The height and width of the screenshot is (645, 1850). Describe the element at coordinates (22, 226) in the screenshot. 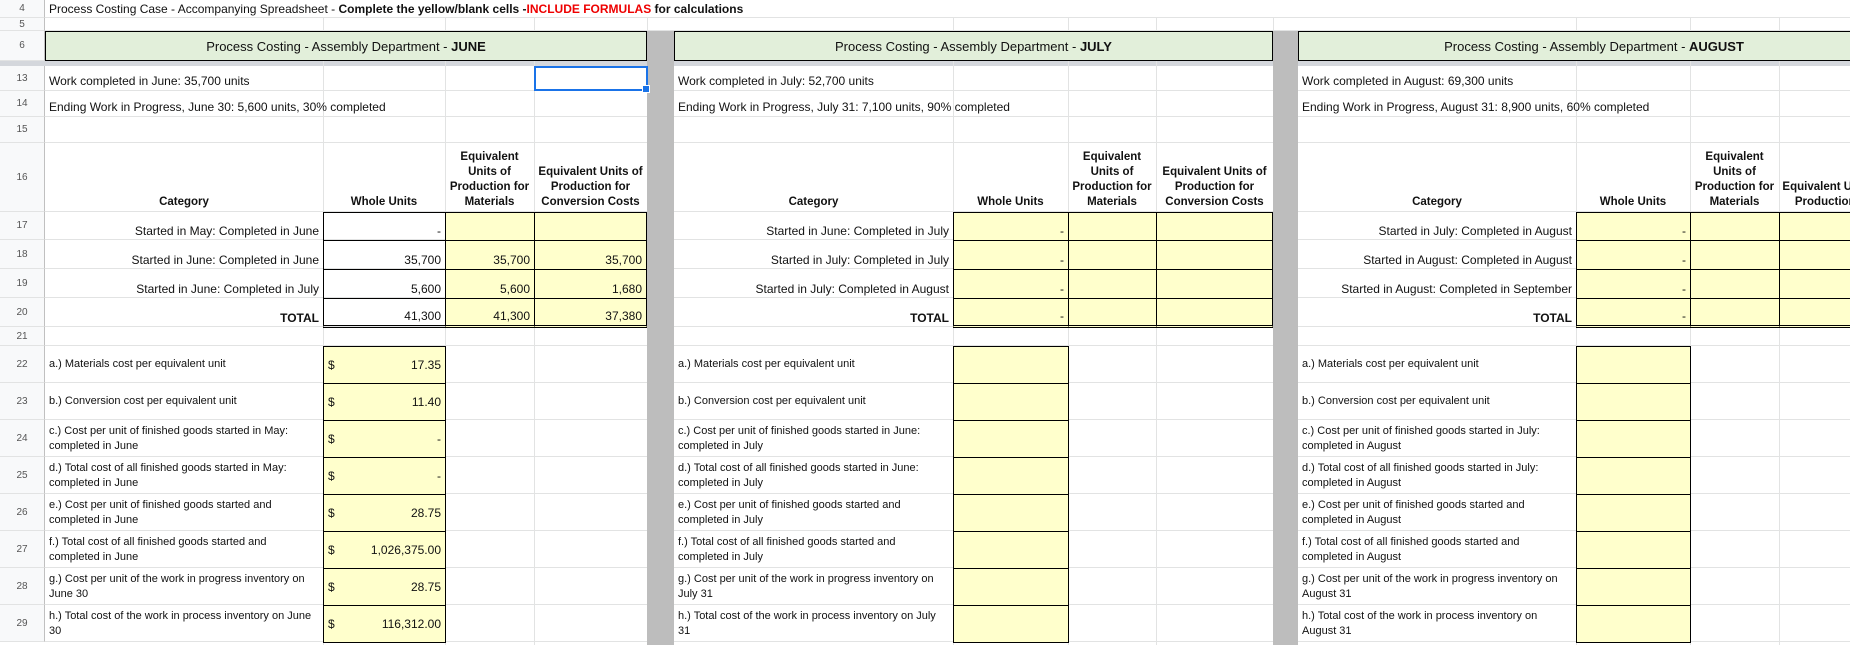

I see `row-header: 17` at that location.